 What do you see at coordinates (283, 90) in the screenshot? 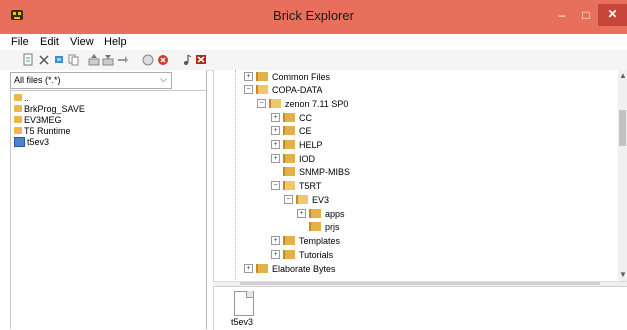
I see `tree-node-copa-data: − COPA-DATA` at bounding box center [283, 90].